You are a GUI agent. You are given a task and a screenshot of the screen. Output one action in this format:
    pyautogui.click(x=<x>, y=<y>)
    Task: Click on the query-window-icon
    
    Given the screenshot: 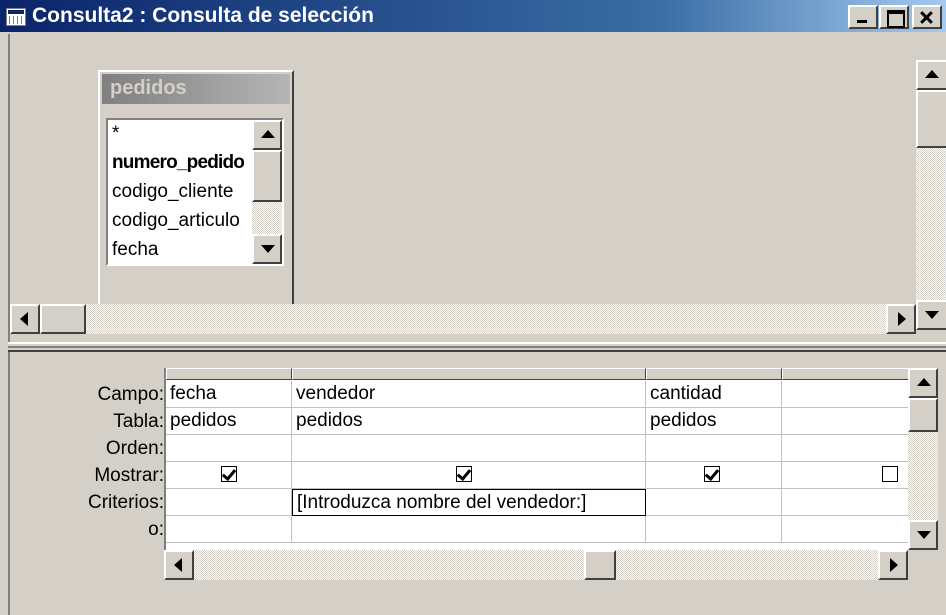 What is the action you would take?
    pyautogui.click(x=16, y=17)
    